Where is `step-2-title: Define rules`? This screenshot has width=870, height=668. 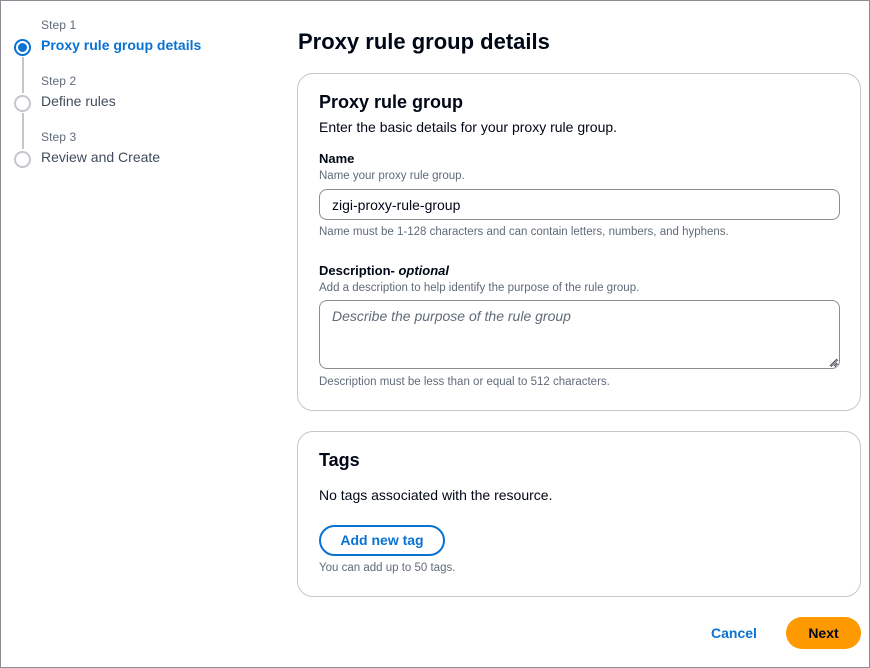 step-2-title: Define rules is located at coordinates (78, 101).